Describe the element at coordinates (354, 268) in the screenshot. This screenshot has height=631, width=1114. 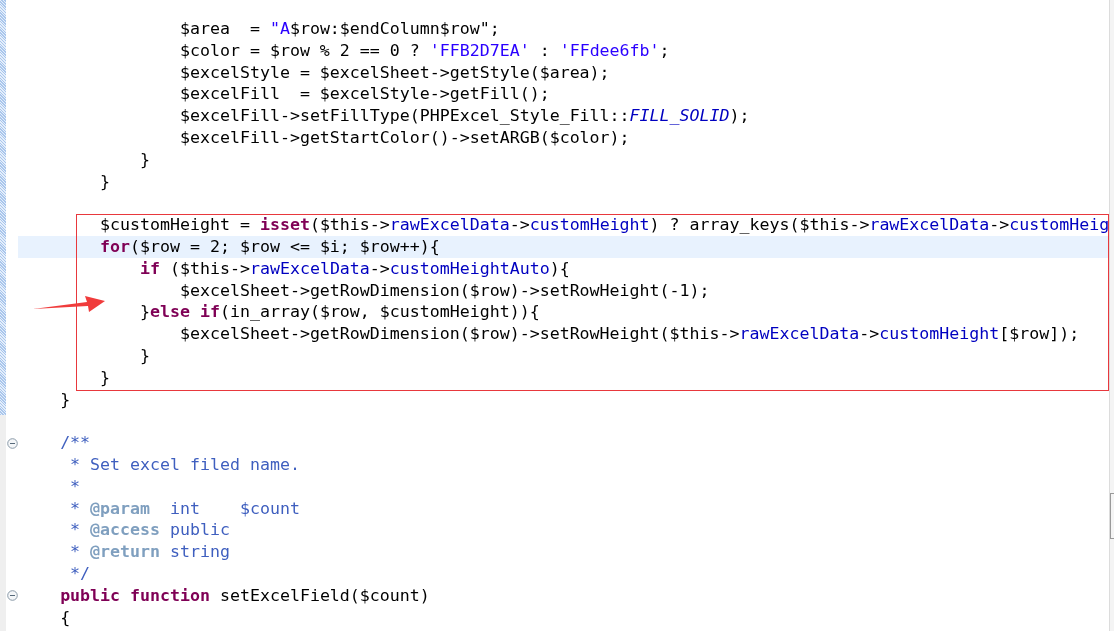
I see `code-line: if ($this->rawExcelData->customHeightAuto){` at that location.